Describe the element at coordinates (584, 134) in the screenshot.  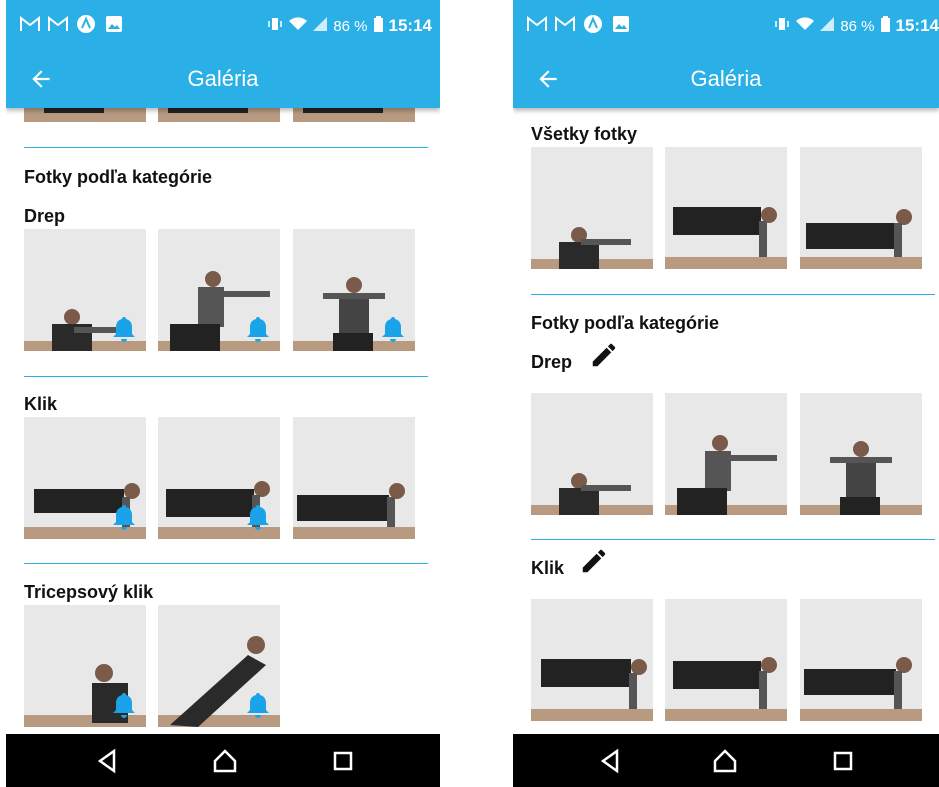
I see `section-title: Všetky fotky` at that location.